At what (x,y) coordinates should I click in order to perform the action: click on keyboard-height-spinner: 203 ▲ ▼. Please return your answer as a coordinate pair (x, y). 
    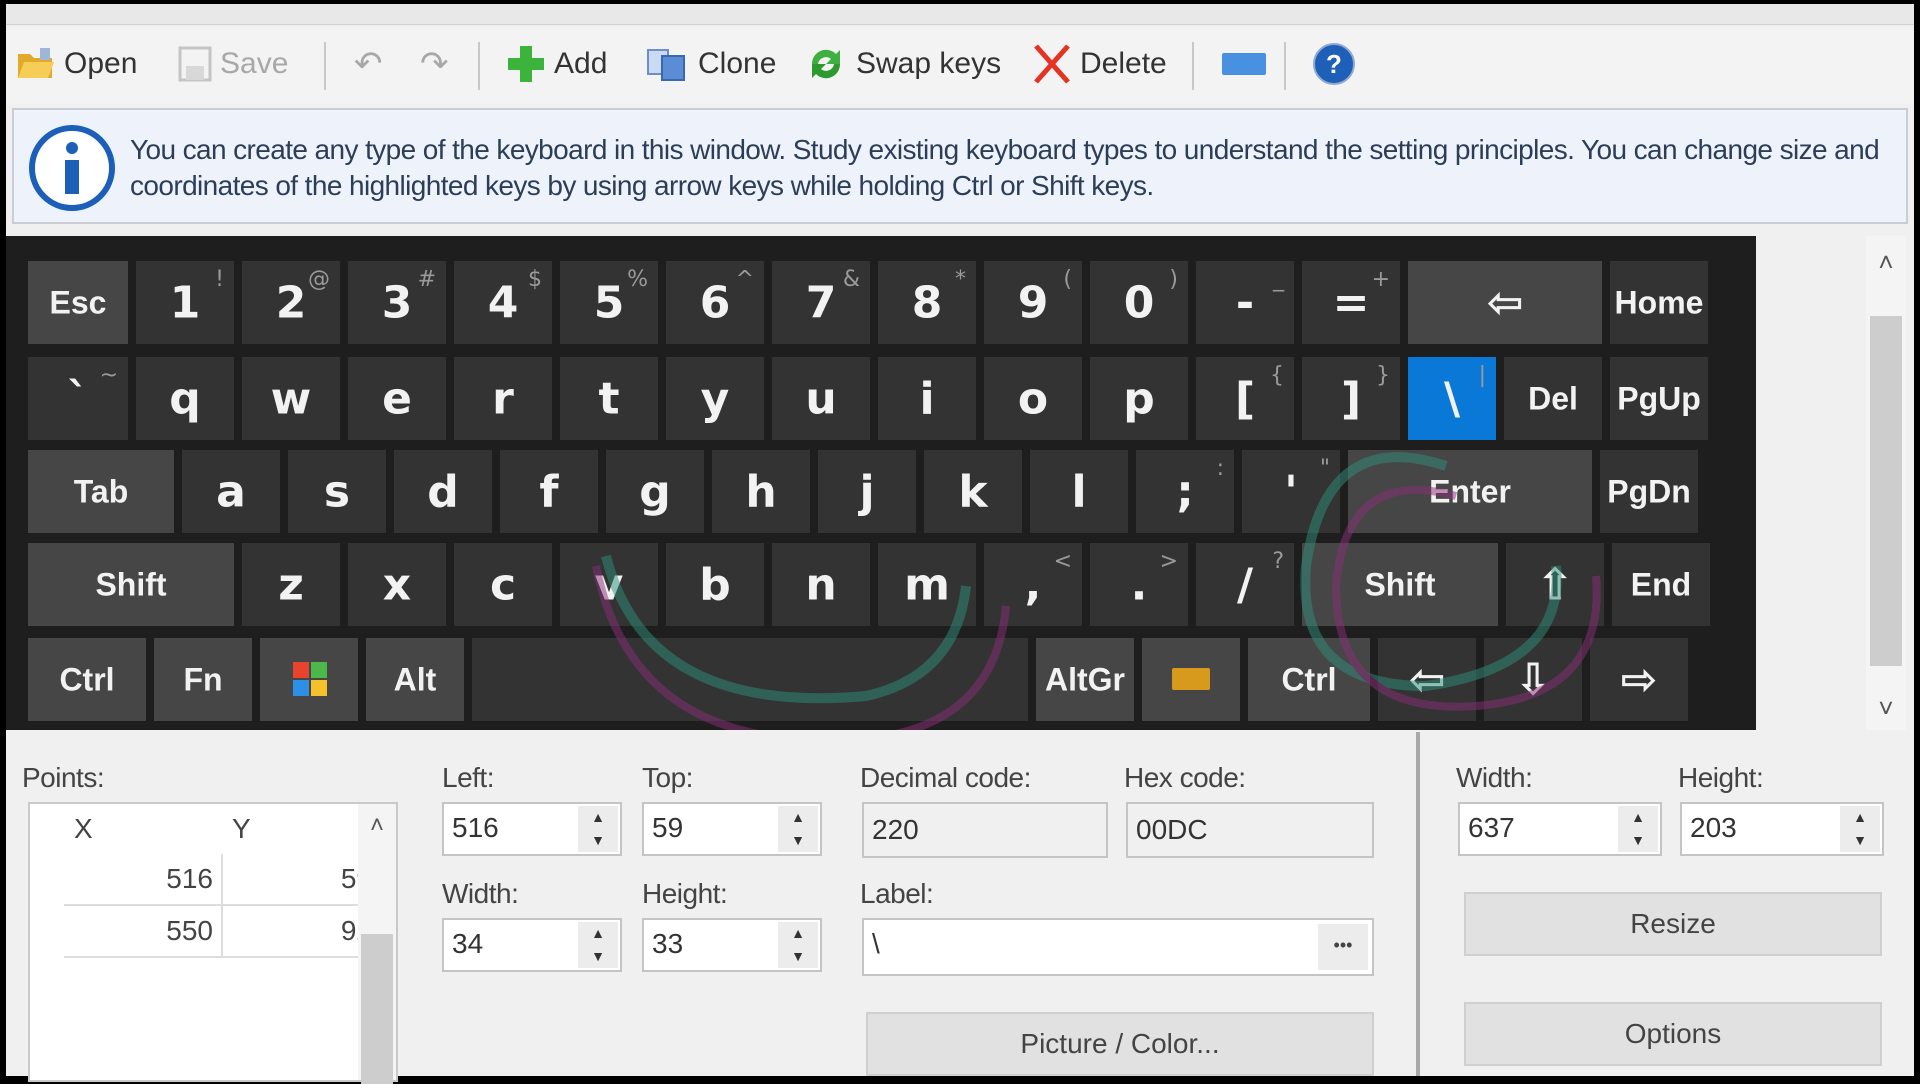
    Looking at the image, I should click on (1782, 829).